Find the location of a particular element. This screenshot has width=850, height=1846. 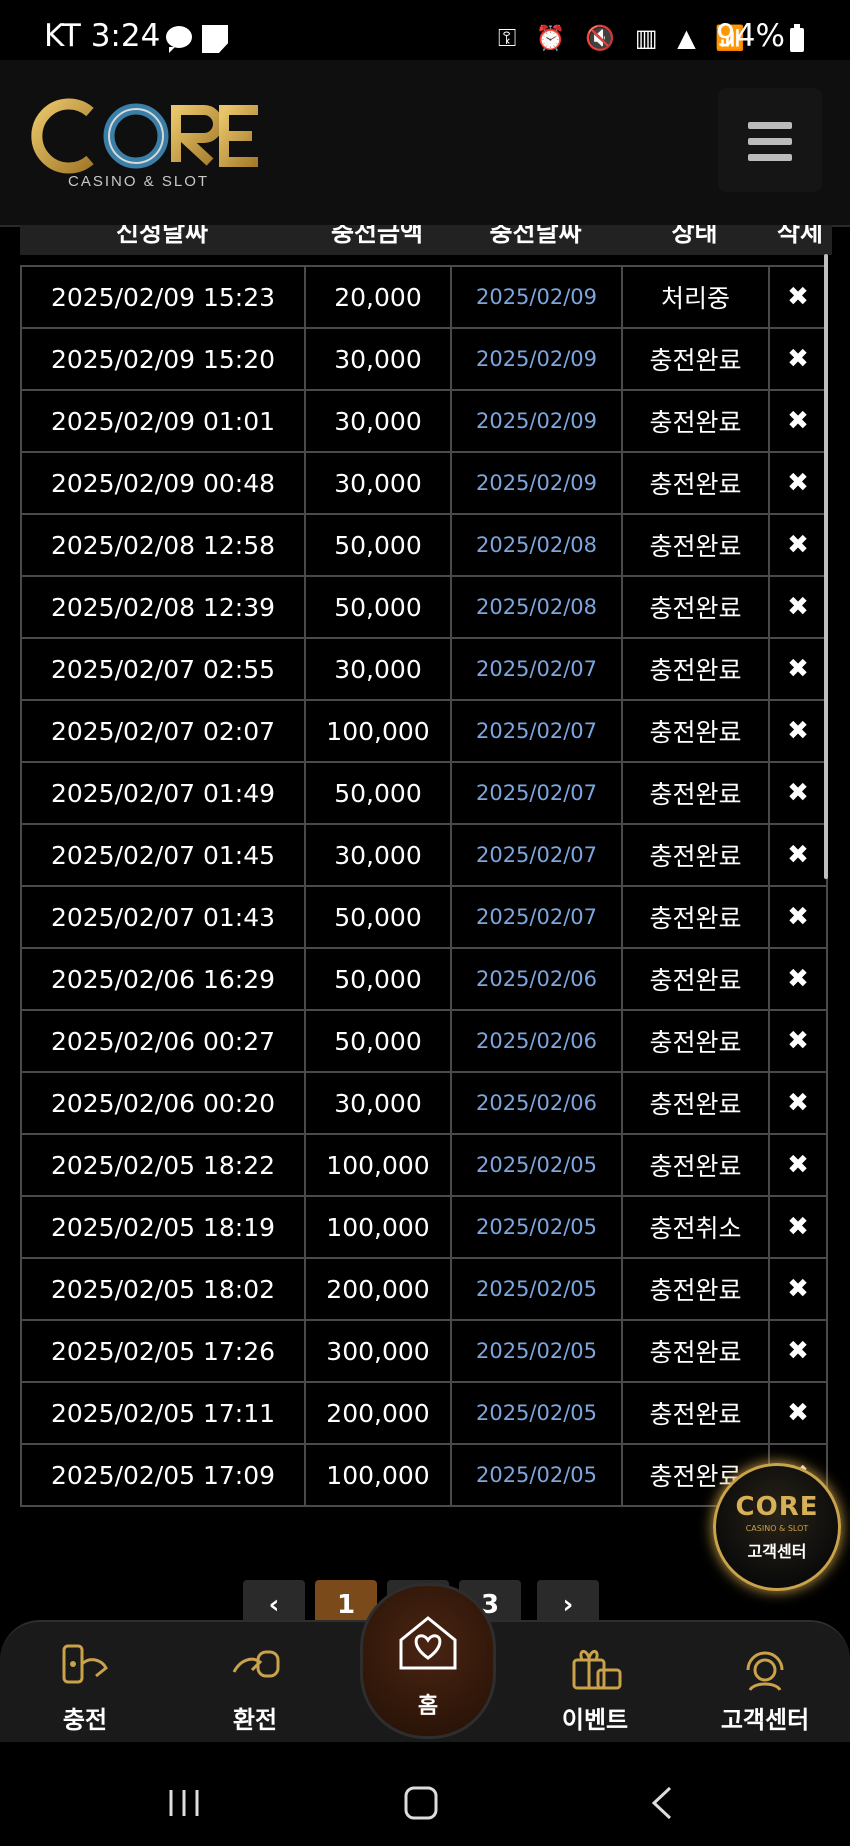

request-date-cell: 2025/02/07 02:07 is located at coordinates (163, 731).